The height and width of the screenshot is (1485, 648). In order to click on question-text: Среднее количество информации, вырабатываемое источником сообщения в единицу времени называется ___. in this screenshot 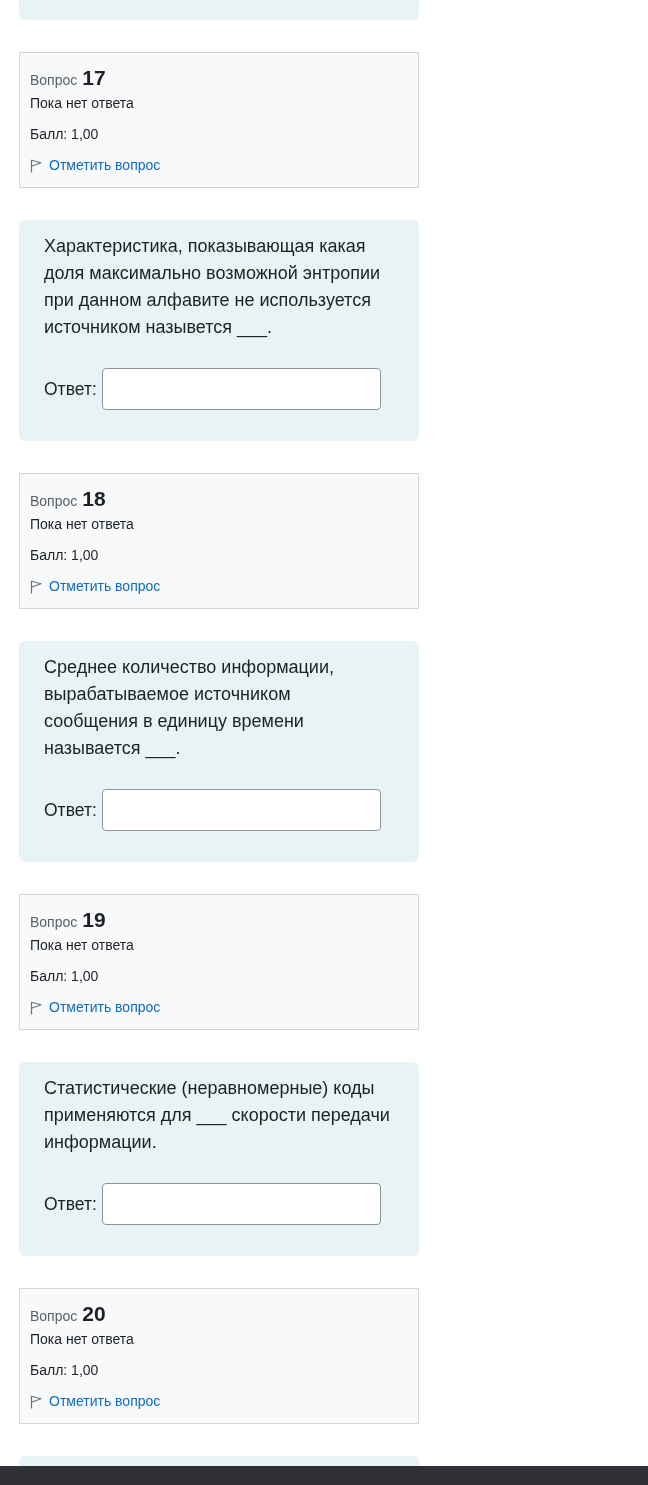, I will do `click(189, 708)`.